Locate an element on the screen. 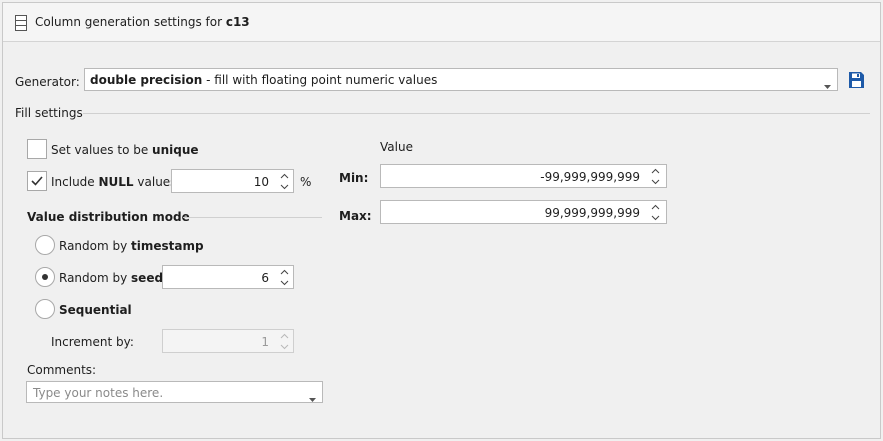 This screenshot has height=441, width=883. unique-label: Set values to be unique is located at coordinates (125, 150).